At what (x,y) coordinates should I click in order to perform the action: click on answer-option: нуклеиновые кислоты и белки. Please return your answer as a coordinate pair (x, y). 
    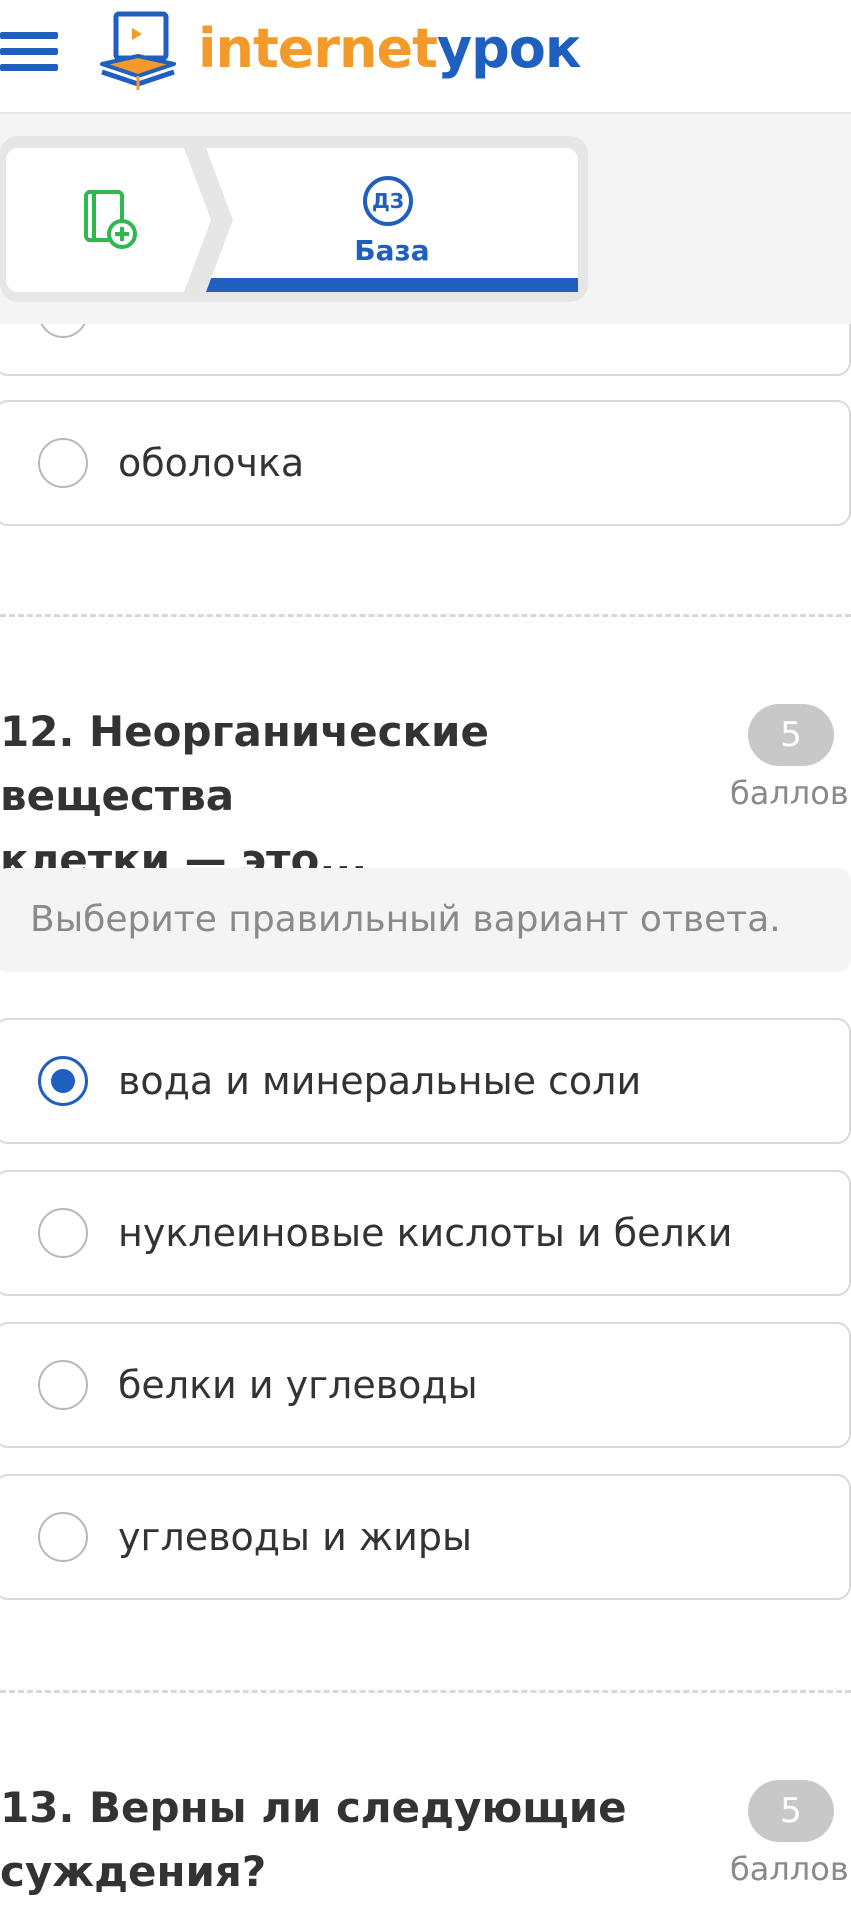
    Looking at the image, I should click on (425, 1233).